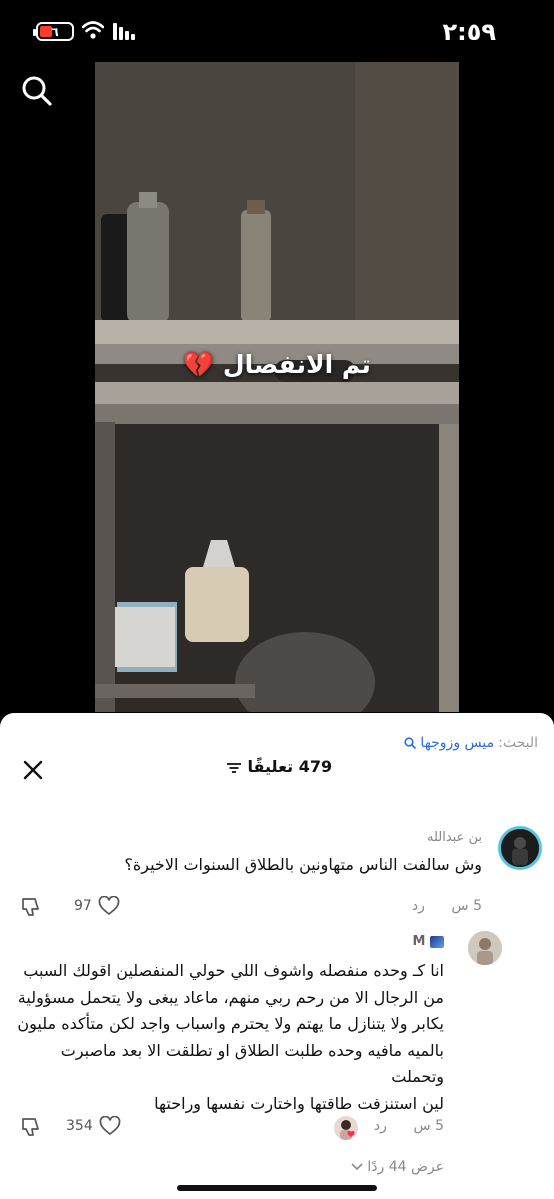 Image resolution: width=554 pixels, height=1199 pixels. I want to click on view-replies-button: عرض 44 ردًا, so click(397, 1167).